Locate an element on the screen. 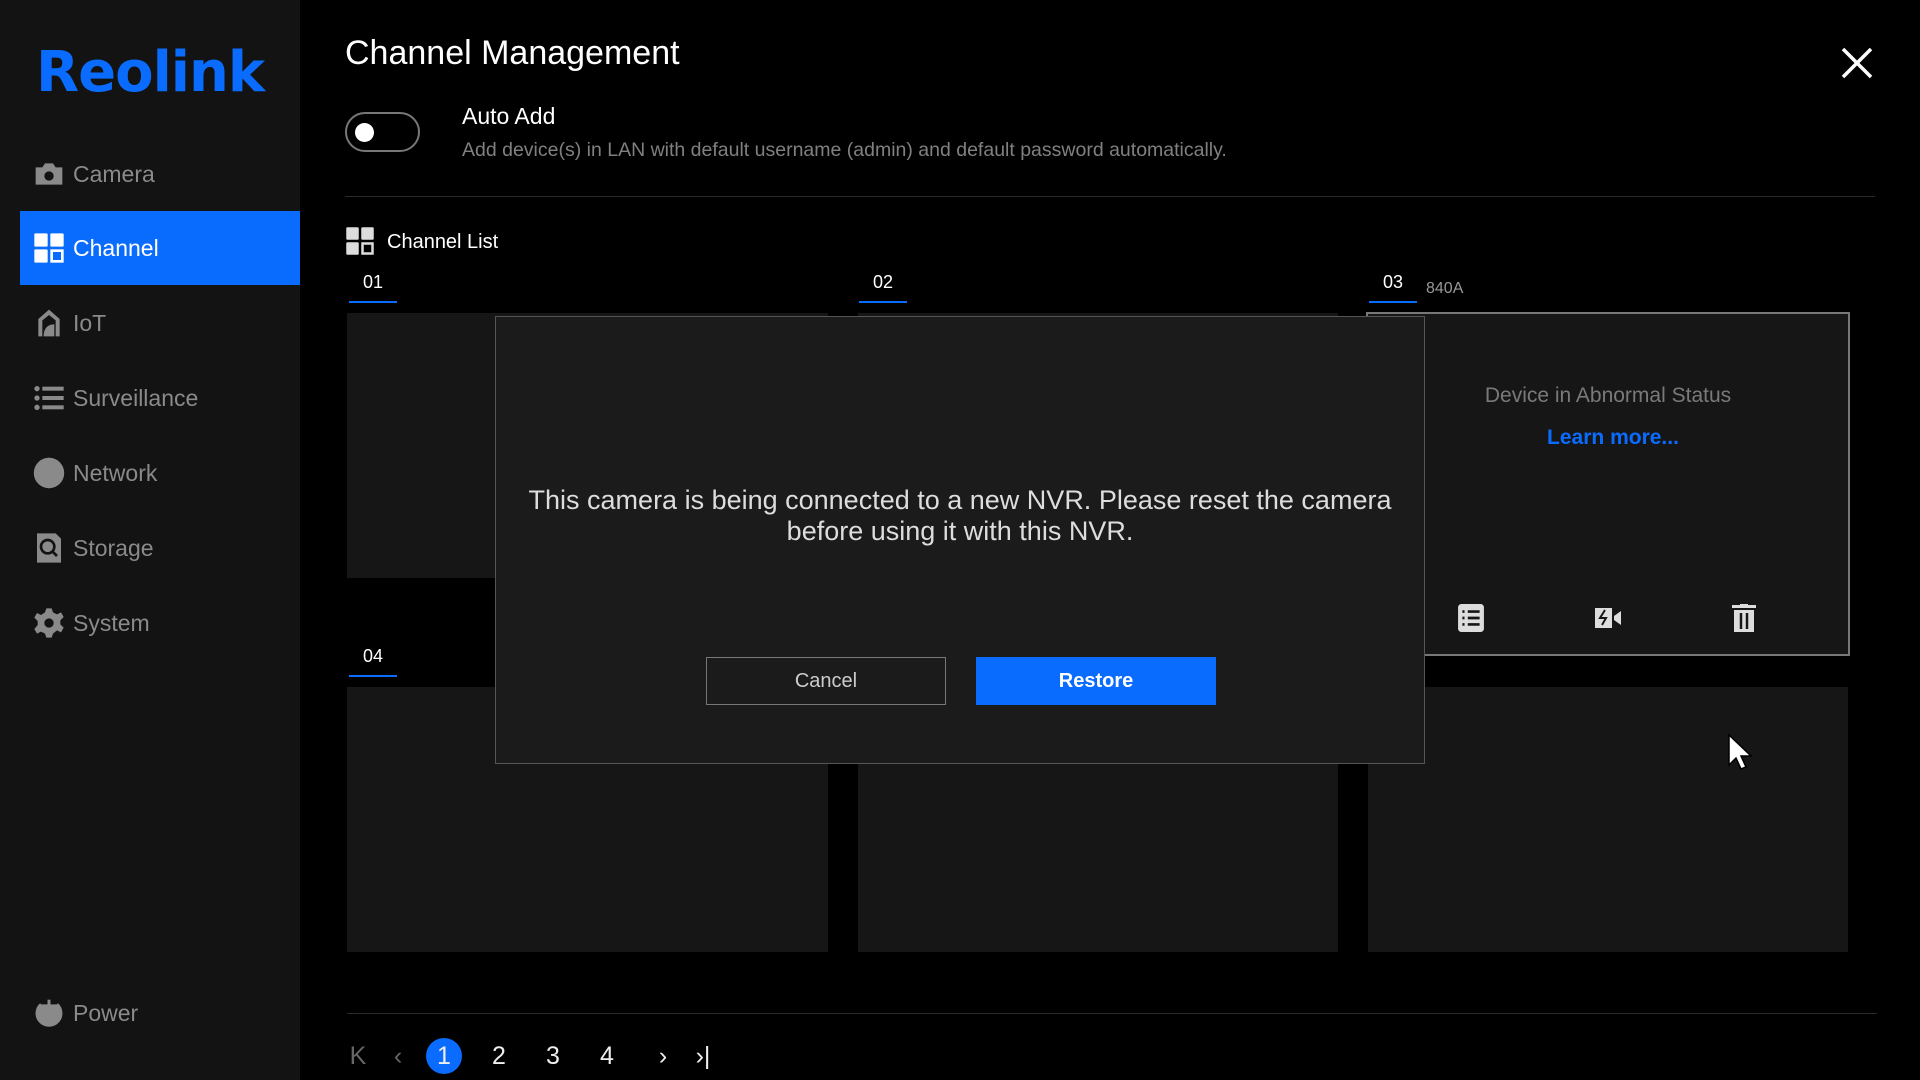  auto-add-toggle is located at coordinates (382, 132).